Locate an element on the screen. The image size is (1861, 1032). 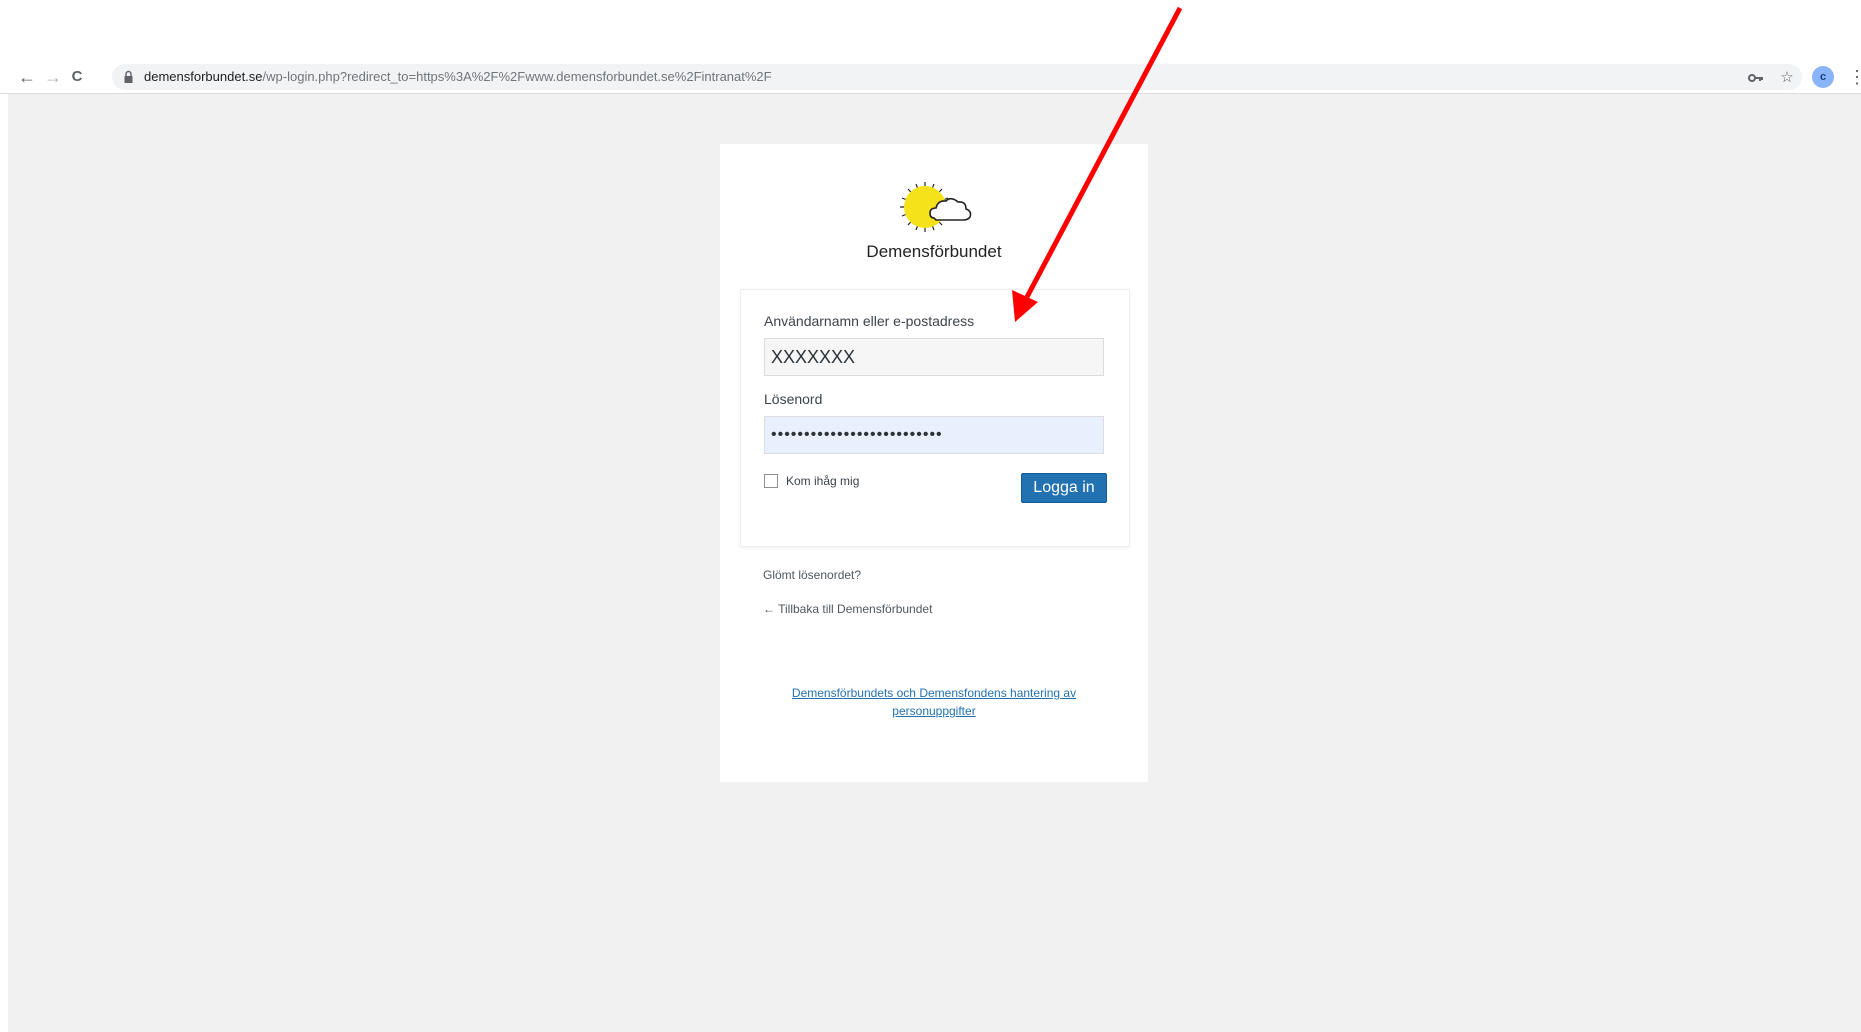
annotation-arrow is located at coordinates (1097, 164).